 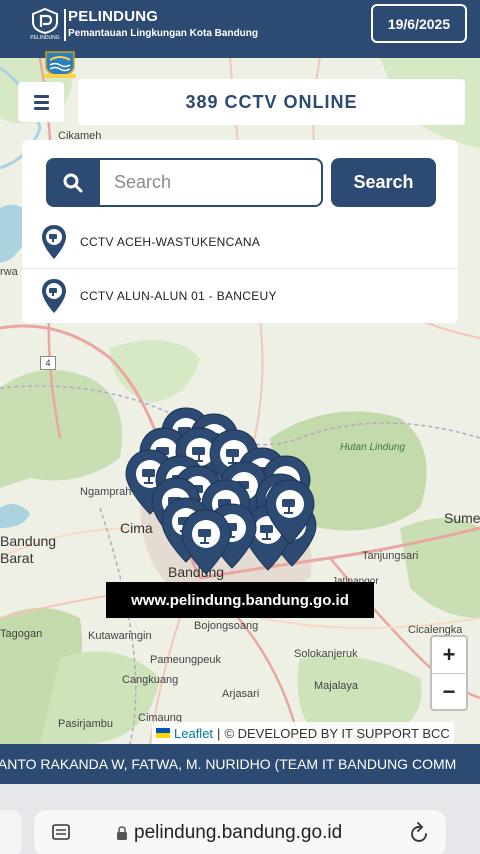 I want to click on menu-button, so click(x=41, y=102).